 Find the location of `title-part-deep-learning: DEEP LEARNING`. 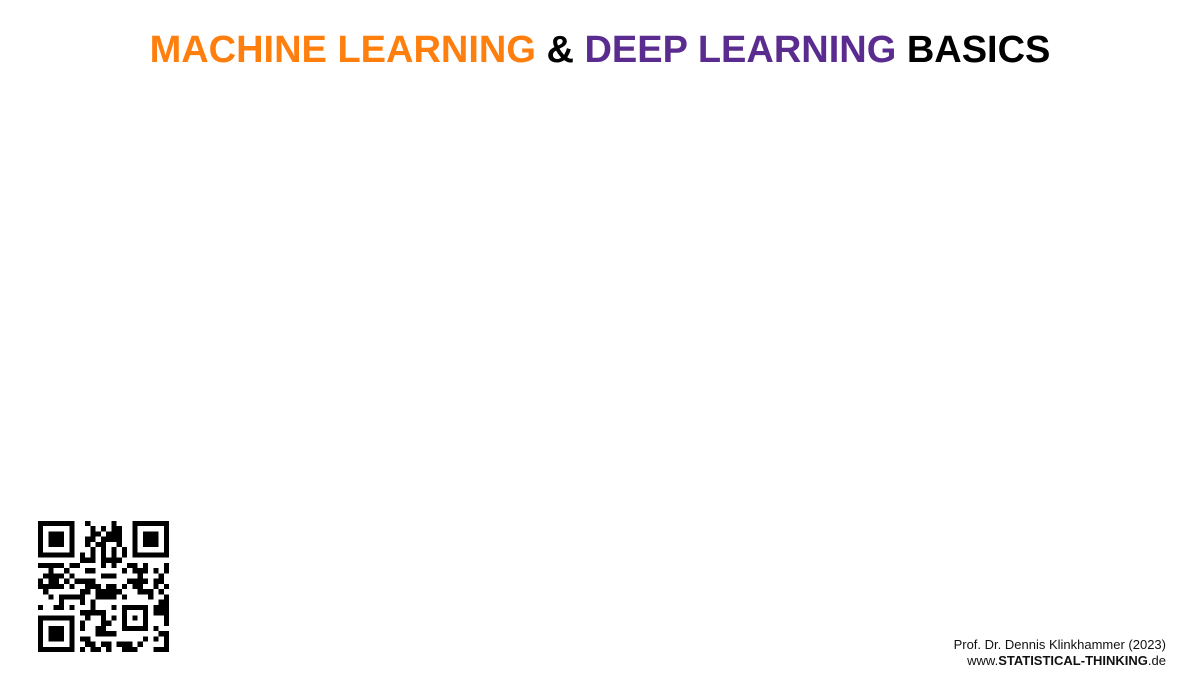

title-part-deep-learning: DEEP LEARNING is located at coordinates (740, 50).